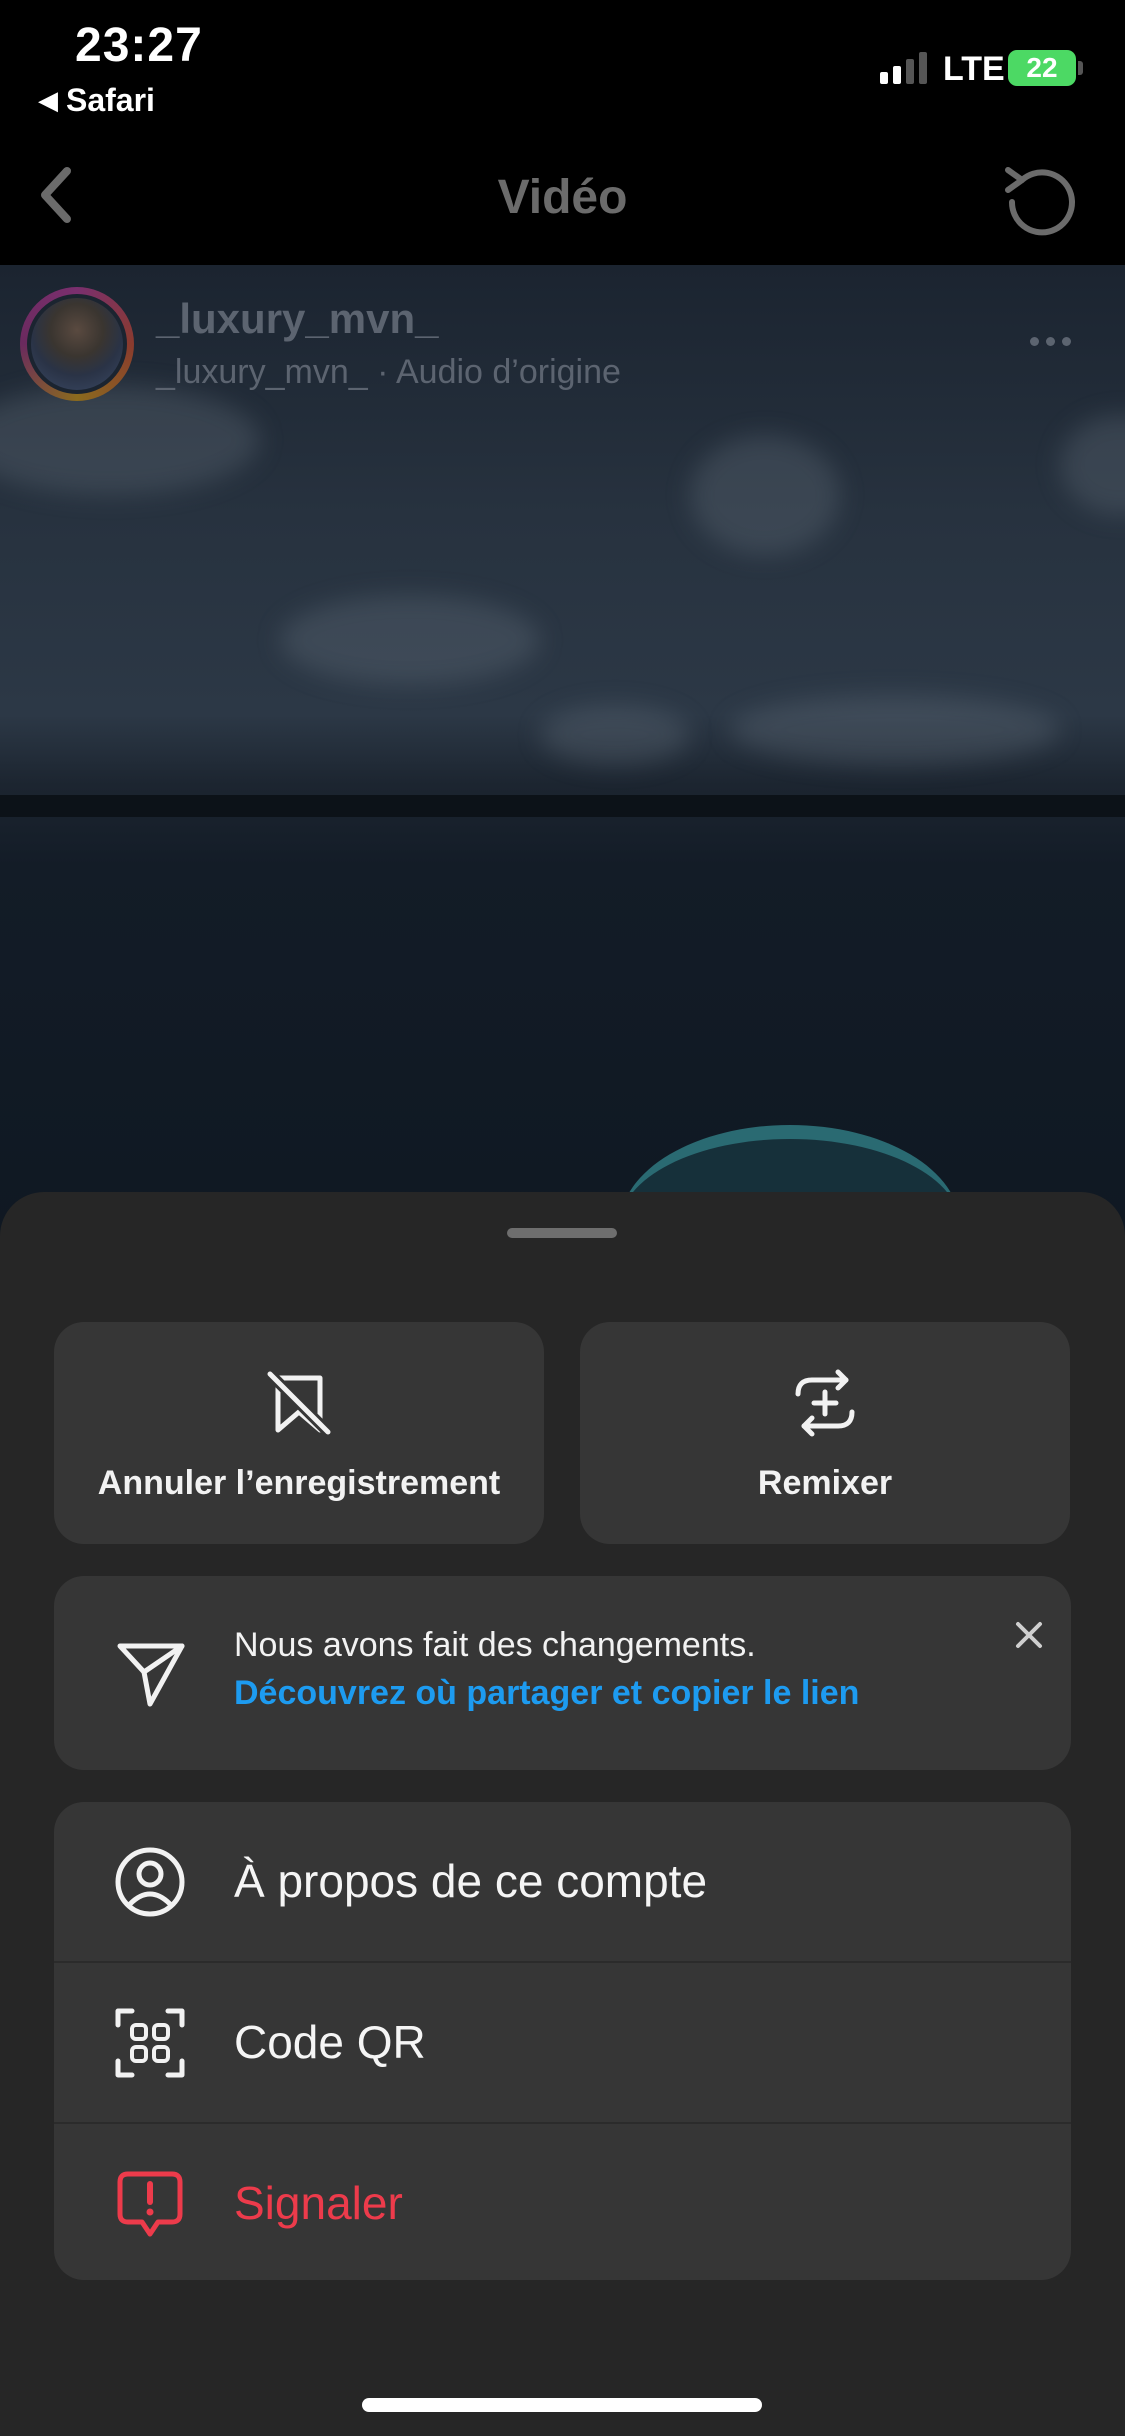  Describe the element at coordinates (299, 1403) in the screenshot. I see `bookmark-slash-icon` at that location.